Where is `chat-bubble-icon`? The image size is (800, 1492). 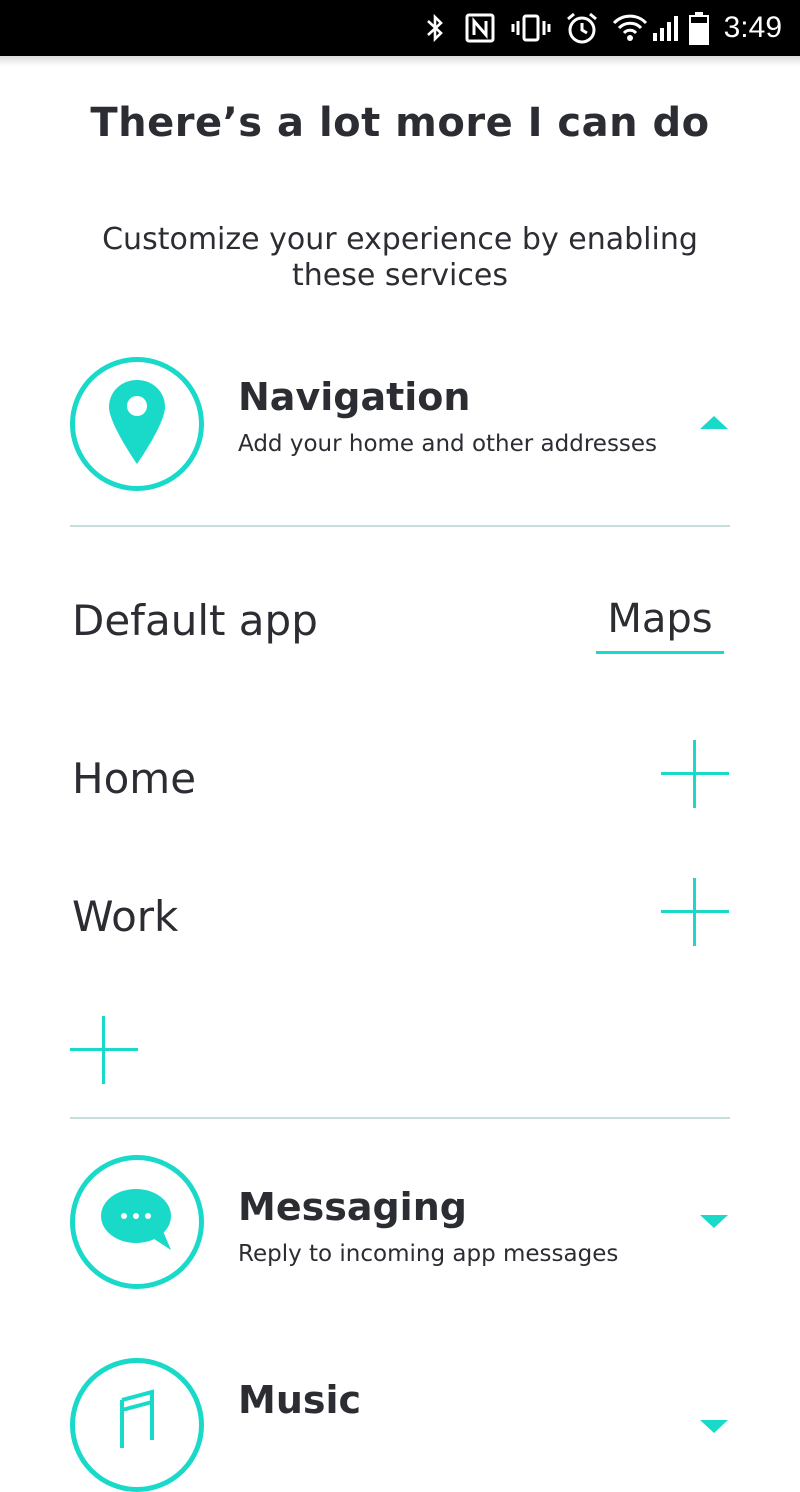
chat-bubble-icon is located at coordinates (137, 1222).